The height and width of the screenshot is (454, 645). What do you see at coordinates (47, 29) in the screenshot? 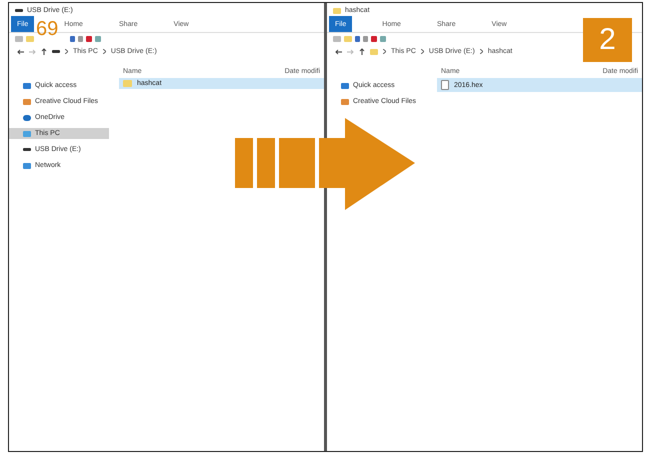
I see `page-number: 69` at bounding box center [47, 29].